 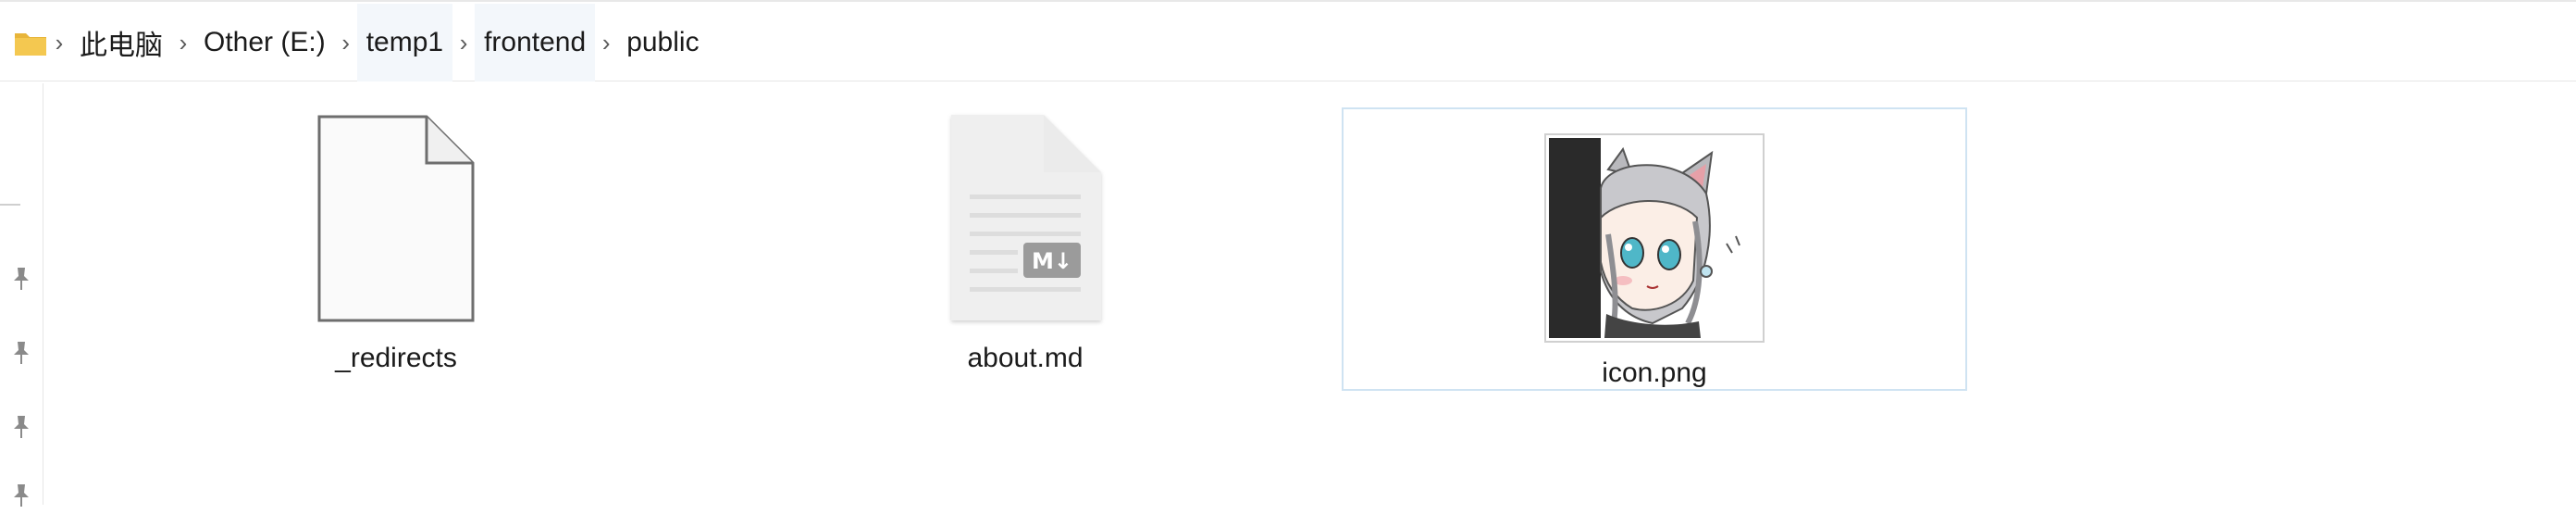 What do you see at coordinates (1025, 218) in the screenshot?
I see `markdown-file-icon: M↓` at bounding box center [1025, 218].